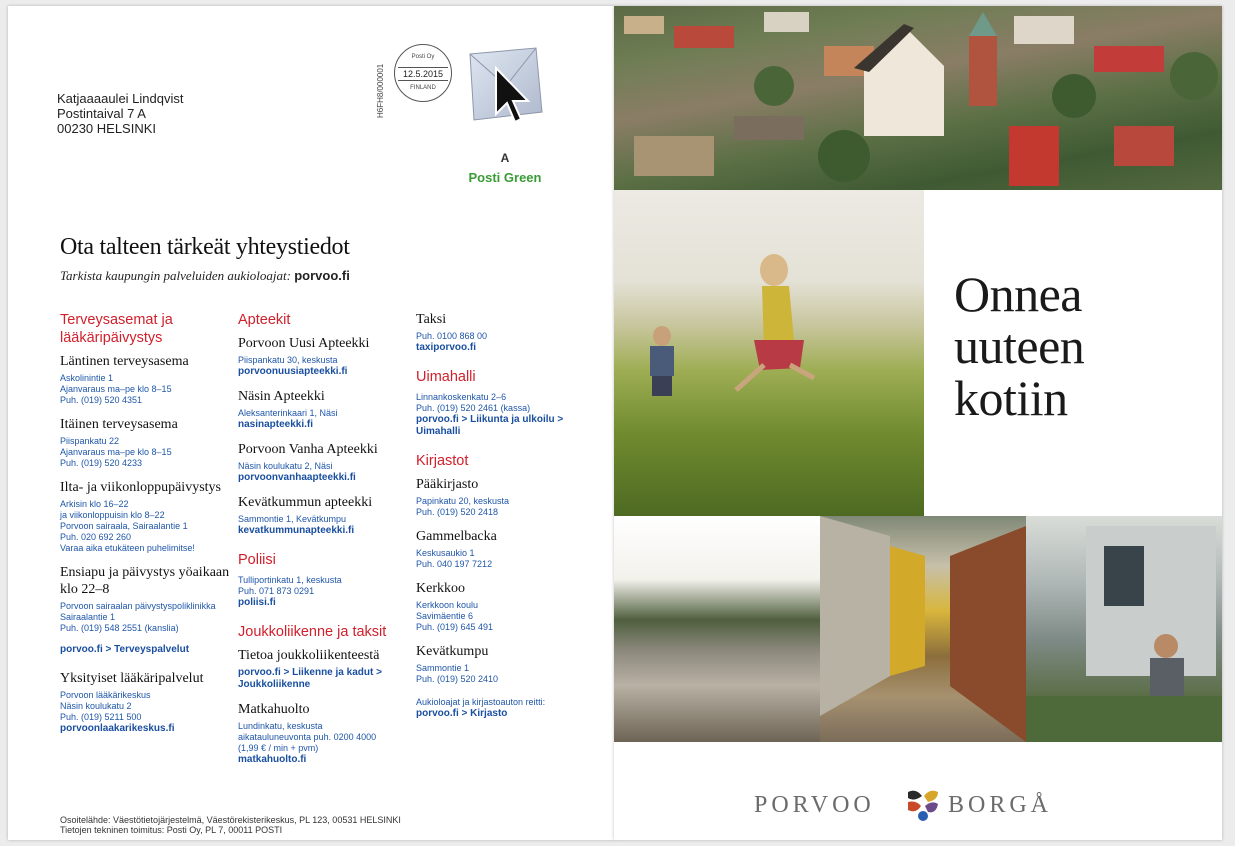 This screenshot has width=1235, height=846. What do you see at coordinates (119, 628) in the screenshot?
I see `entry-phone: Puh. (019) 548 2551 (kanslia)` at bounding box center [119, 628].